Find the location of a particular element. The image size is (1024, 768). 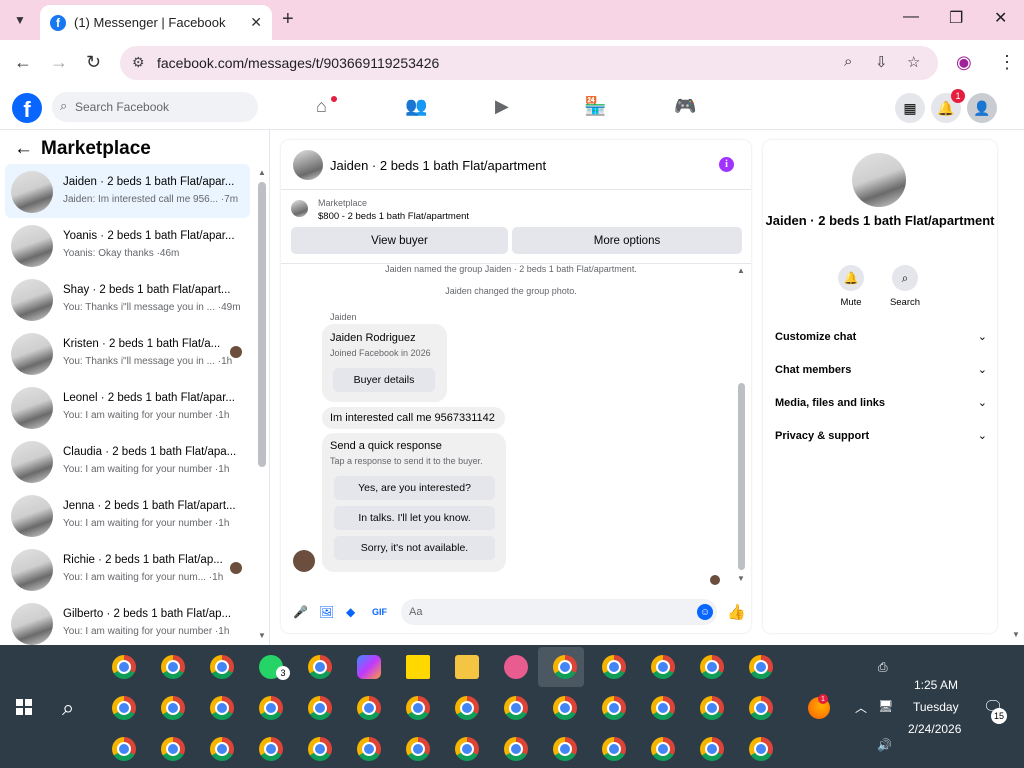

taskbar-camera-icon: ⎙ is located at coordinates (883, 667).